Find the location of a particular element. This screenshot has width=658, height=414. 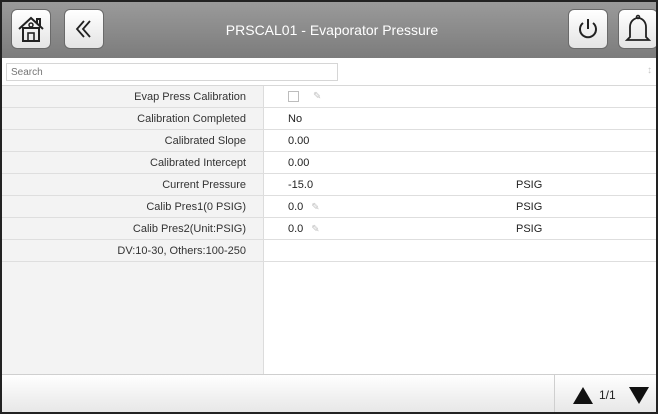

page-title: PRSCAL01 - Evaporator Pressure is located at coordinates (332, 30).